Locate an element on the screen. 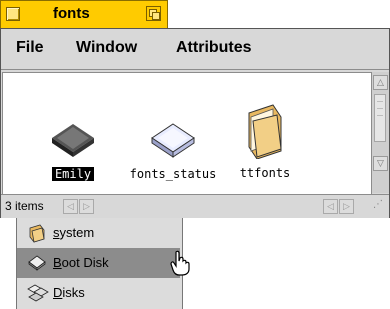  scroll-thumb is located at coordinates (380, 118).